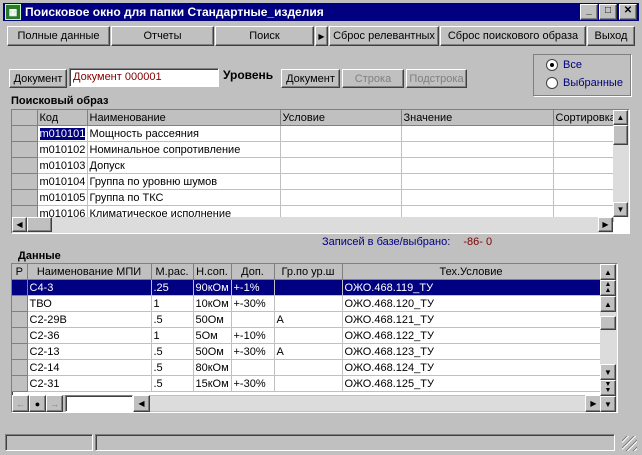  Describe the element at coordinates (89, 351) in the screenshot. I see `mpi-name-cell: С2-13` at that location.